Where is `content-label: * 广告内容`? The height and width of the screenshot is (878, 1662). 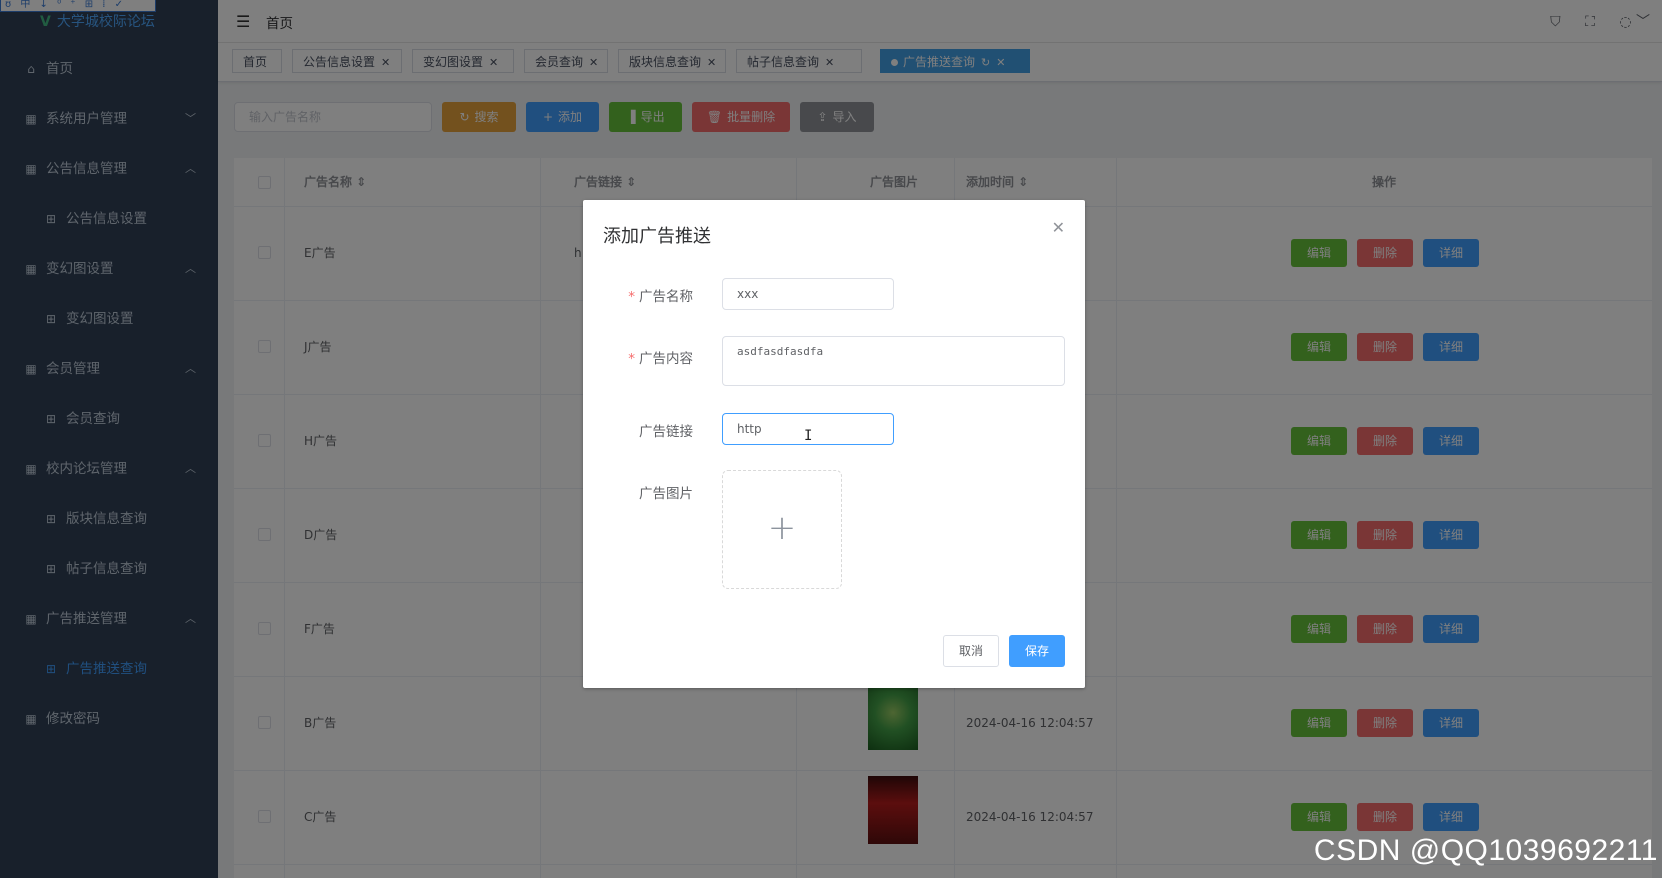 content-label: * 广告内容 is located at coordinates (660, 359).